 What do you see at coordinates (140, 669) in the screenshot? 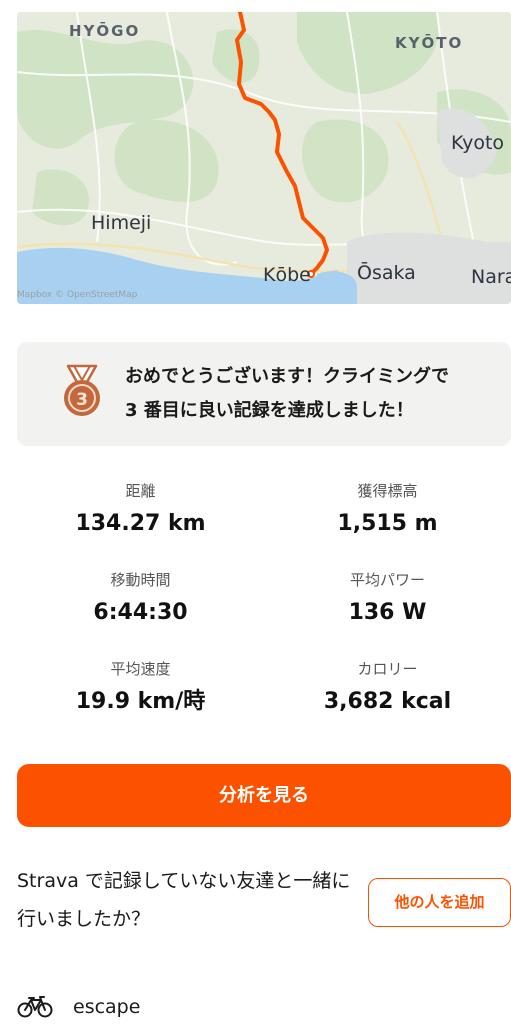
I see `stat-label: 平均速度` at bounding box center [140, 669].